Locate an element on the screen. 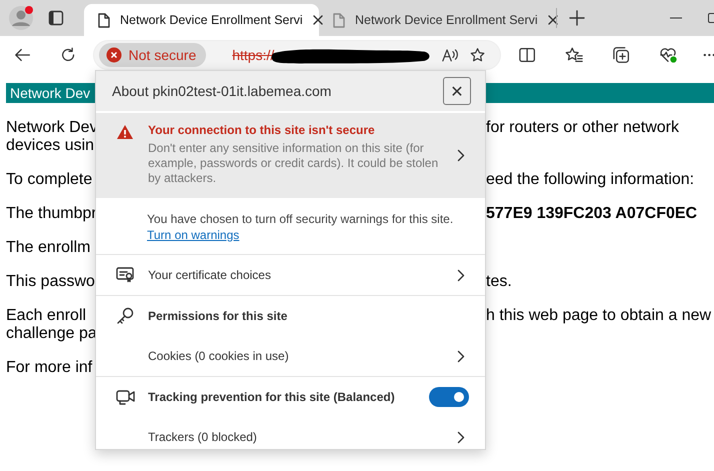  more-icon is located at coordinates (708, 55).